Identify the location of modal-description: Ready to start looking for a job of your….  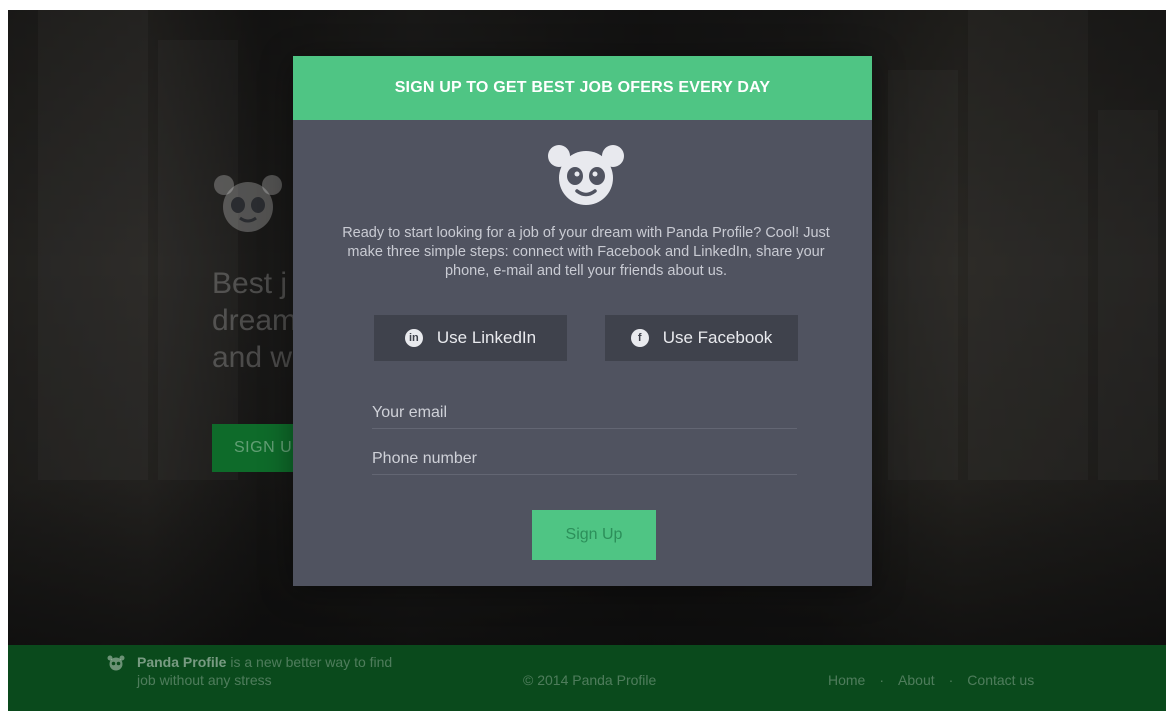
(586, 252).